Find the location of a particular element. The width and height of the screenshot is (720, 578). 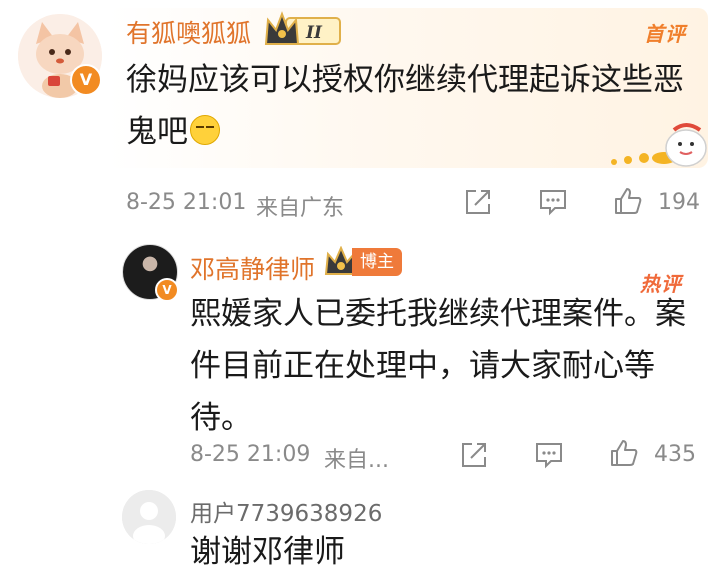

first-comment-tag: 首评 is located at coordinates (665, 34).